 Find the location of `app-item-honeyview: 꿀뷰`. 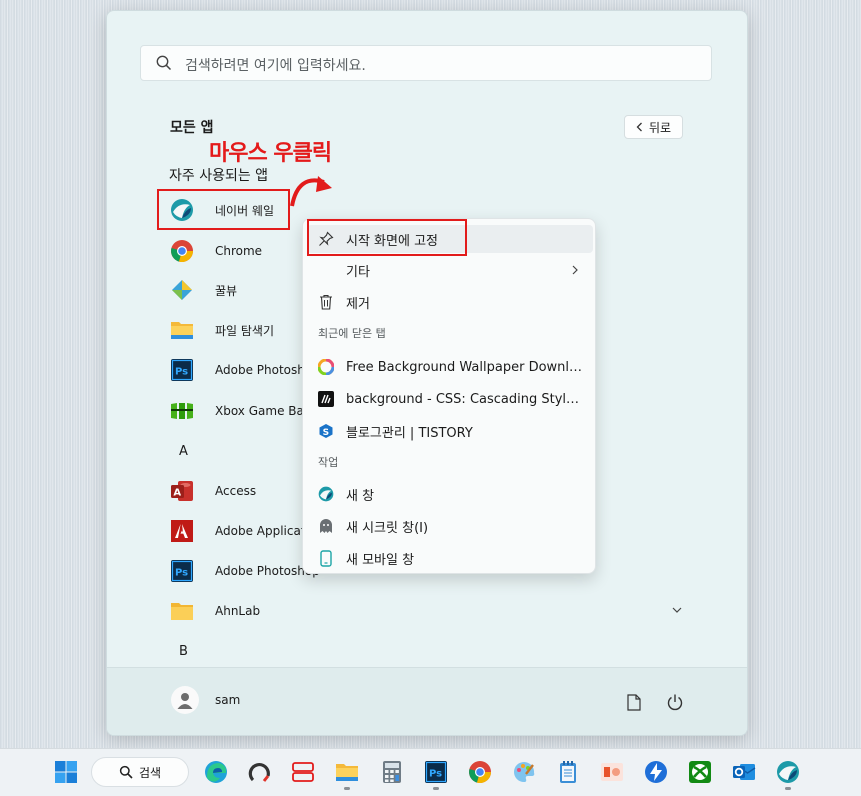

app-item-honeyview: 꿀뷰 is located at coordinates (203, 290).